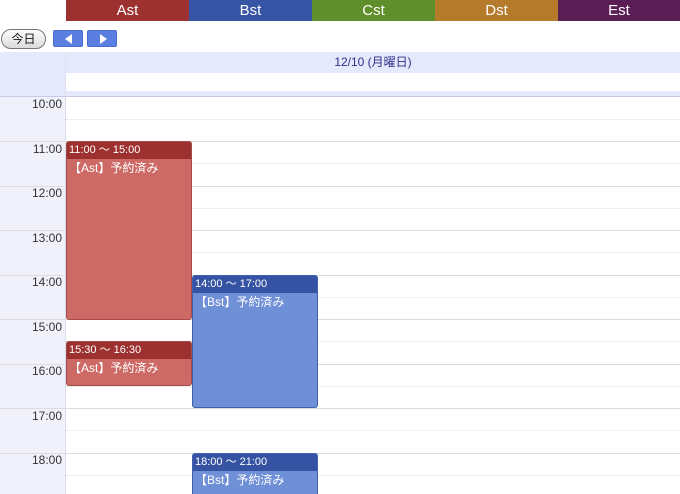  What do you see at coordinates (373, 10) in the screenshot?
I see `resource-cst: Cst` at bounding box center [373, 10].